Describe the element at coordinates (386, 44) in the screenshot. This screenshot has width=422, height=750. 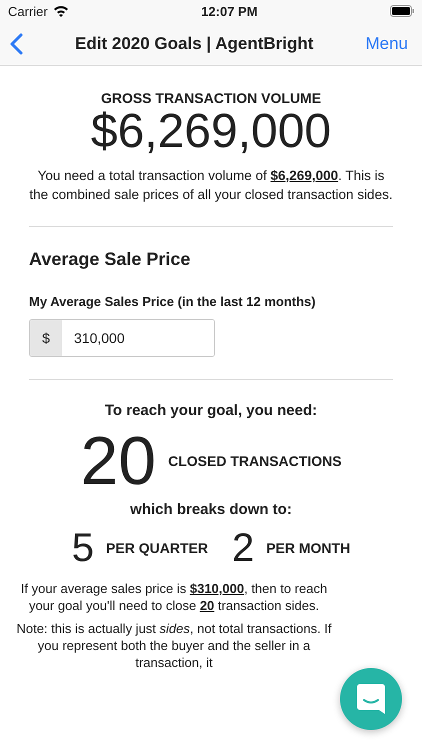
I see `menu-button: Menu` at that location.